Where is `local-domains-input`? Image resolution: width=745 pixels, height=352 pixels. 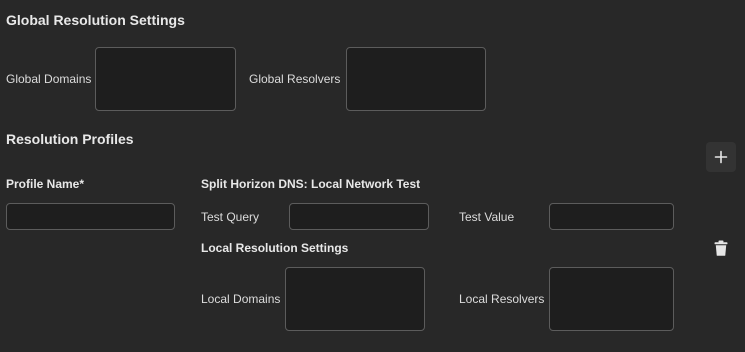
local-domains-input is located at coordinates (355, 299).